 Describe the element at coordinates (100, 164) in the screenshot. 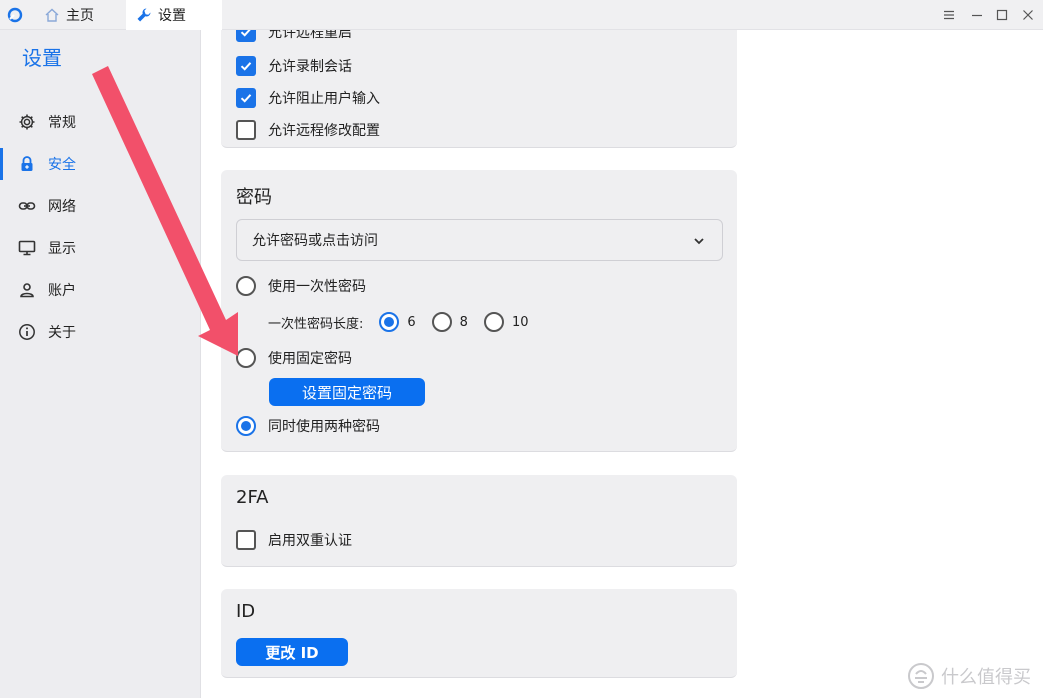

I see `sidebar-item-security: 安全` at that location.